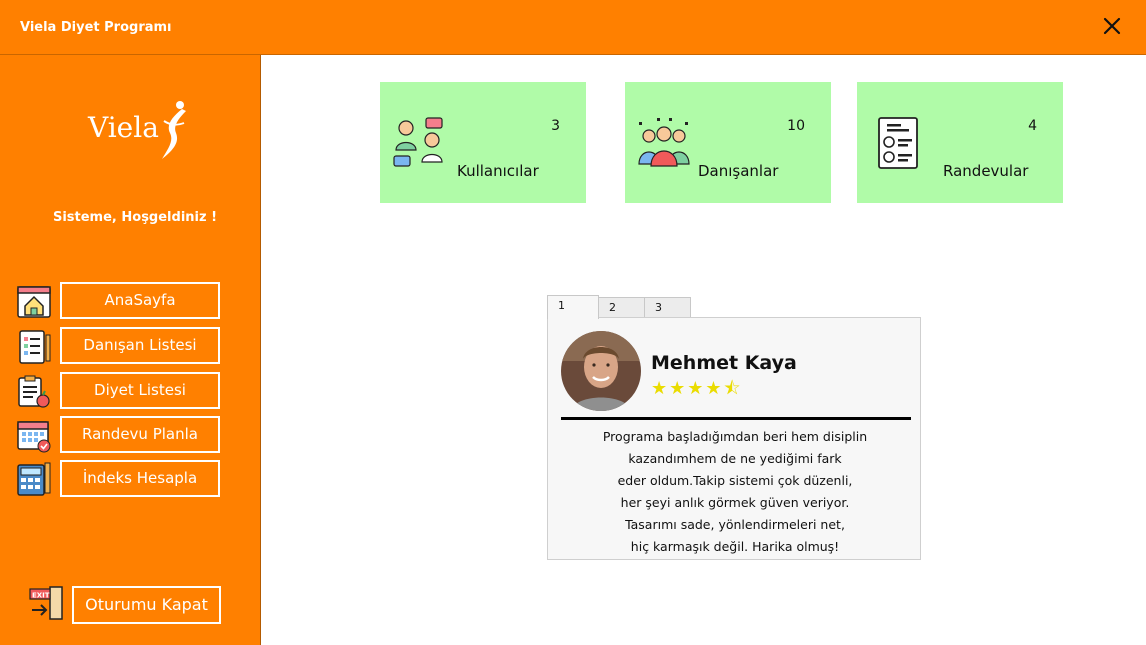 The image size is (1146, 645). I want to click on clients-card: 10 Danışanlar, so click(728, 142).